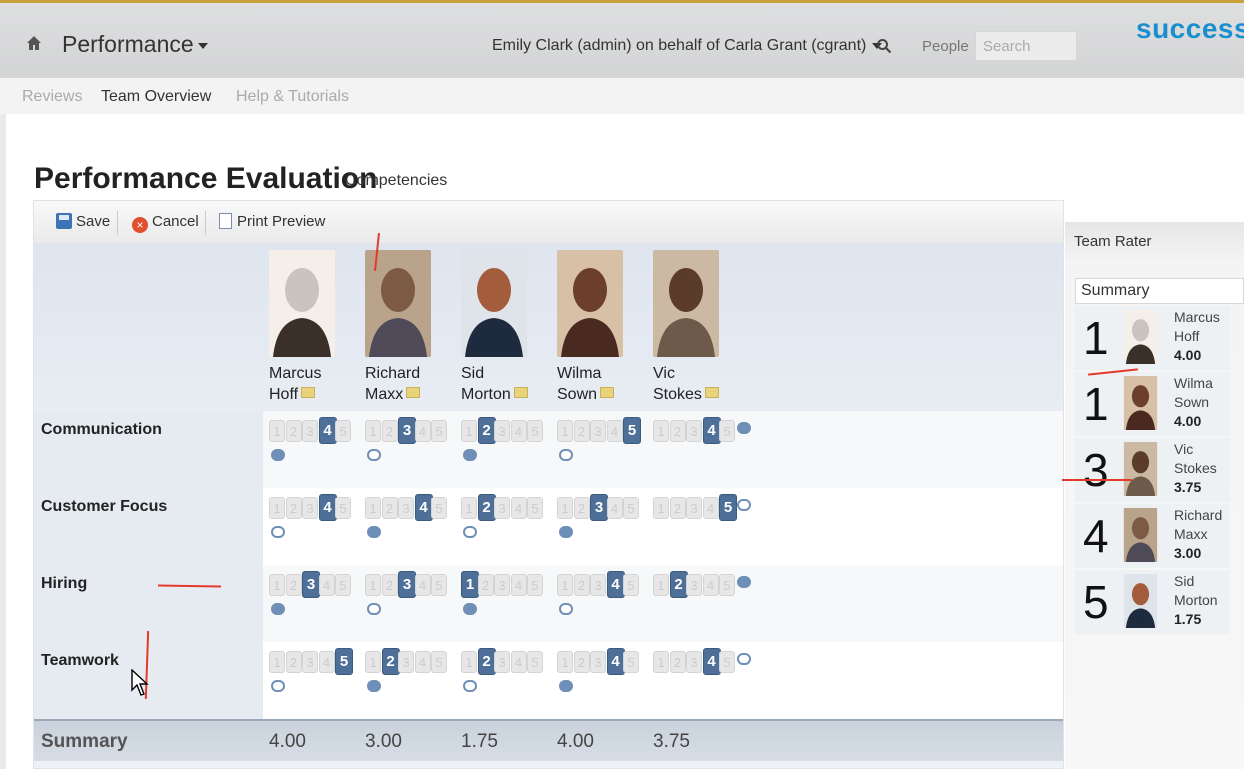  Describe the element at coordinates (52, 97) in the screenshot. I see `tab-reviews: Reviews` at that location.